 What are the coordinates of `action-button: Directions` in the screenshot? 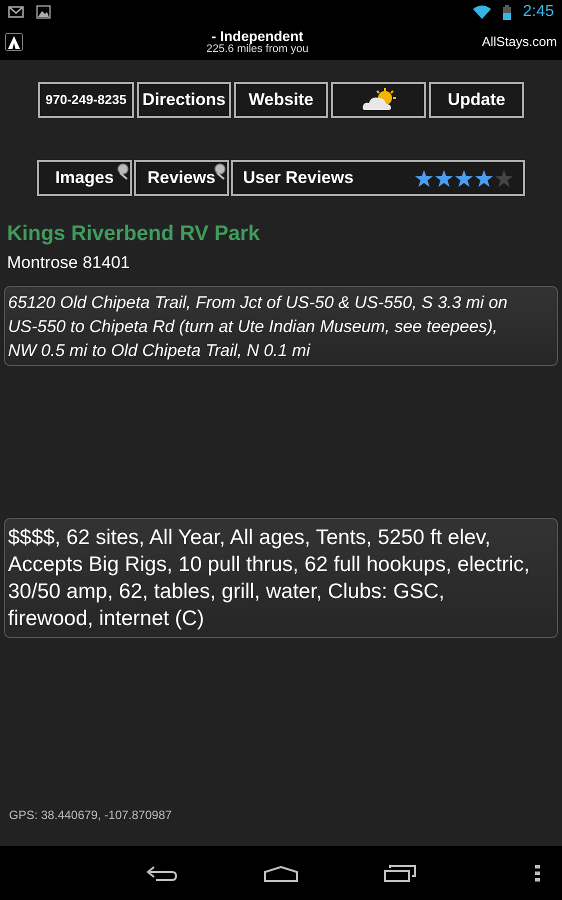 It's located at (184, 100).